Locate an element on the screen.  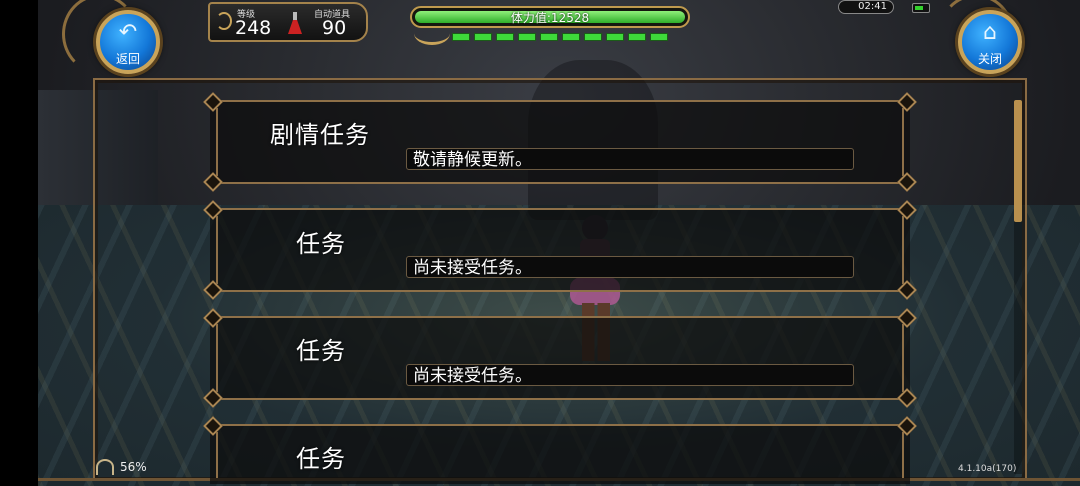
quest-title: 剧情任务 is located at coordinates (320, 135).